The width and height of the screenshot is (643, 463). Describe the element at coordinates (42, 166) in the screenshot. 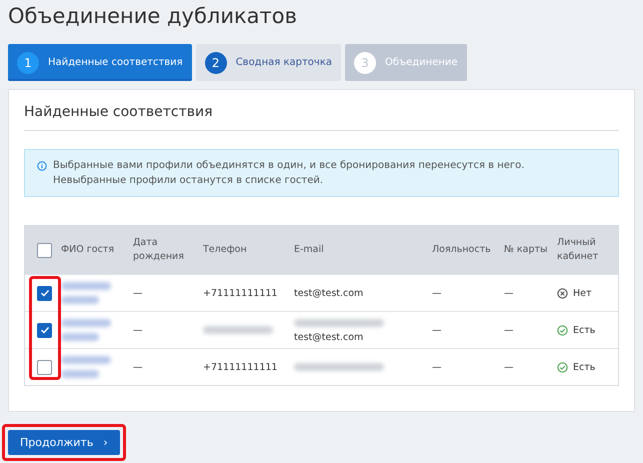

I see `info-icon` at that location.